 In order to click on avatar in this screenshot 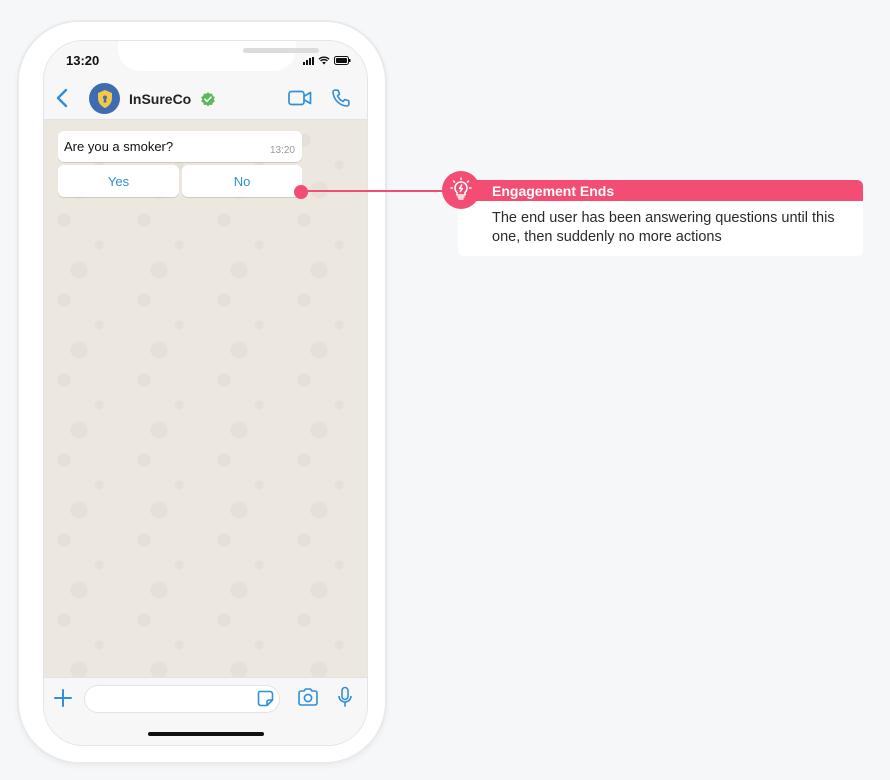, I will do `click(104, 98)`.